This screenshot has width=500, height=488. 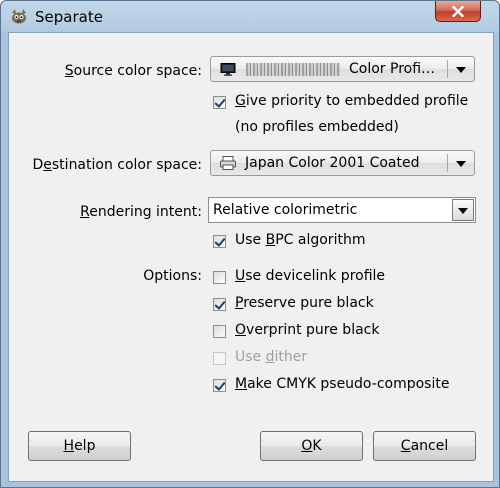 I want to click on destination-color-space-combo: Japan Color 2001 Coated, so click(x=342, y=163).